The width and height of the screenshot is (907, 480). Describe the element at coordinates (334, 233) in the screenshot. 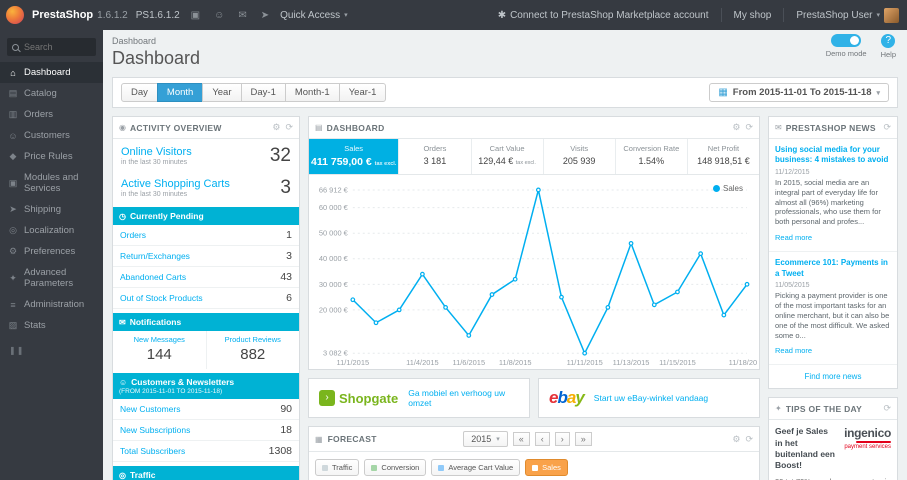

I see `svg-text: 50 000 €` at that location.